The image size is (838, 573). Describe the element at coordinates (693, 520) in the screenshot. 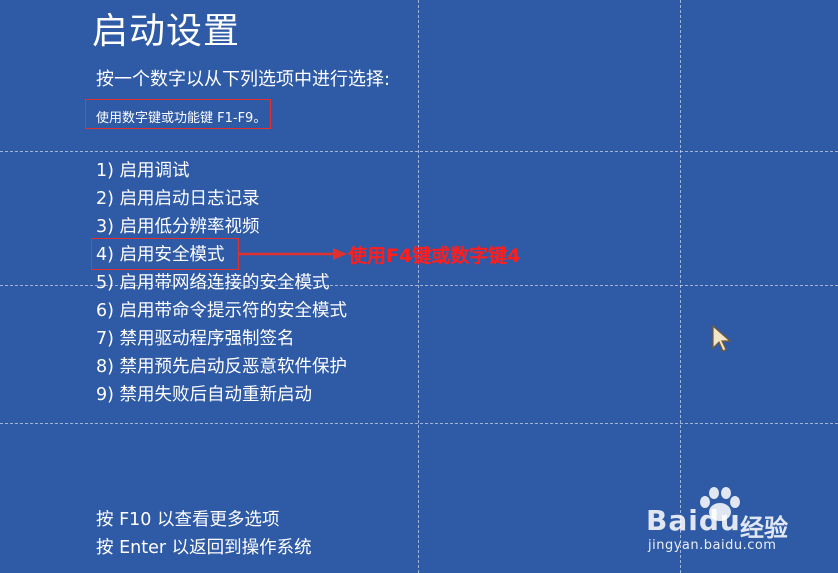

I see `watermark-brand: Baidu` at that location.